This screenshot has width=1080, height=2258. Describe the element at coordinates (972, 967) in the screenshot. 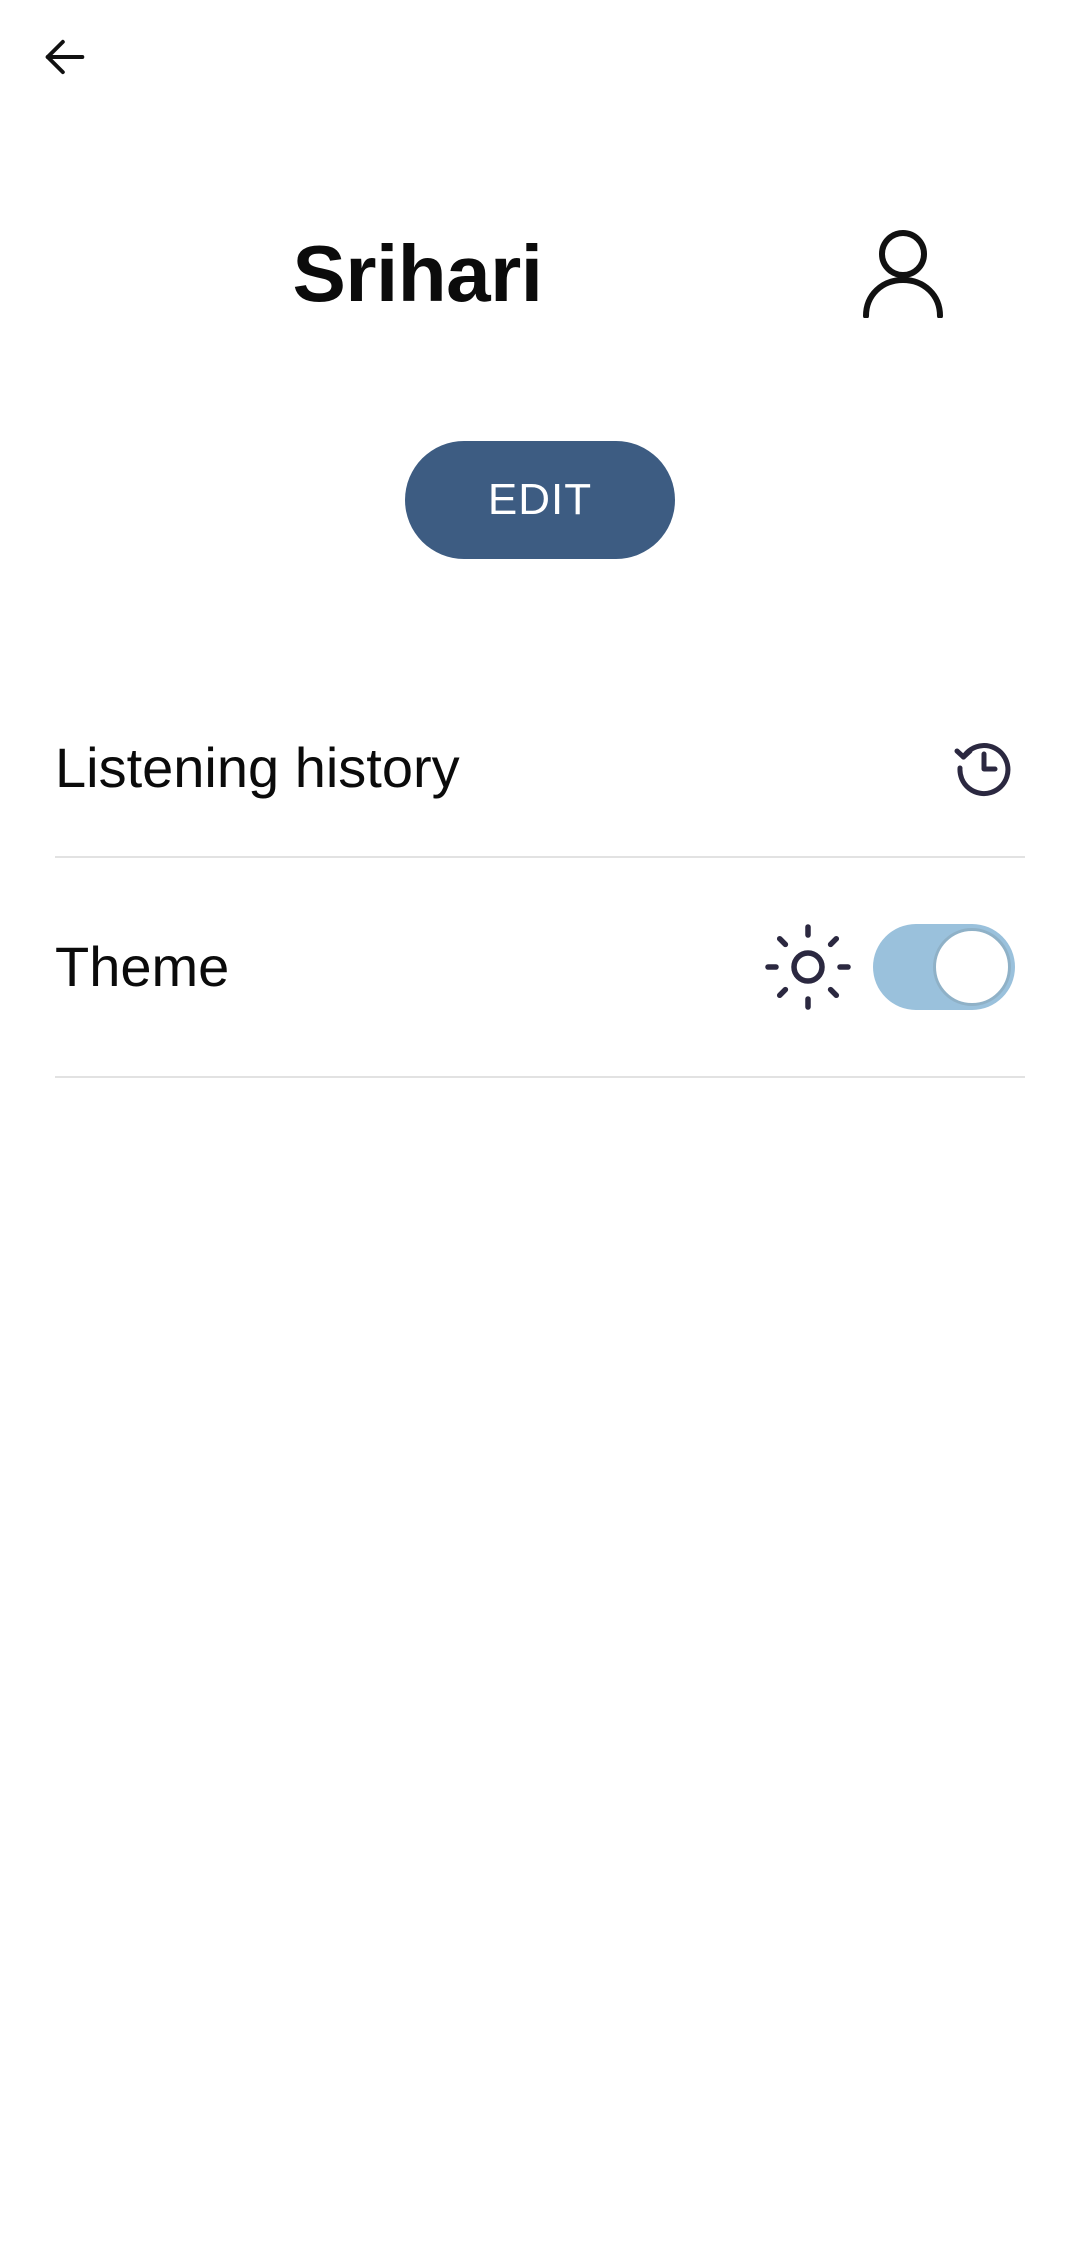

I see `theme-toggle-knob` at that location.